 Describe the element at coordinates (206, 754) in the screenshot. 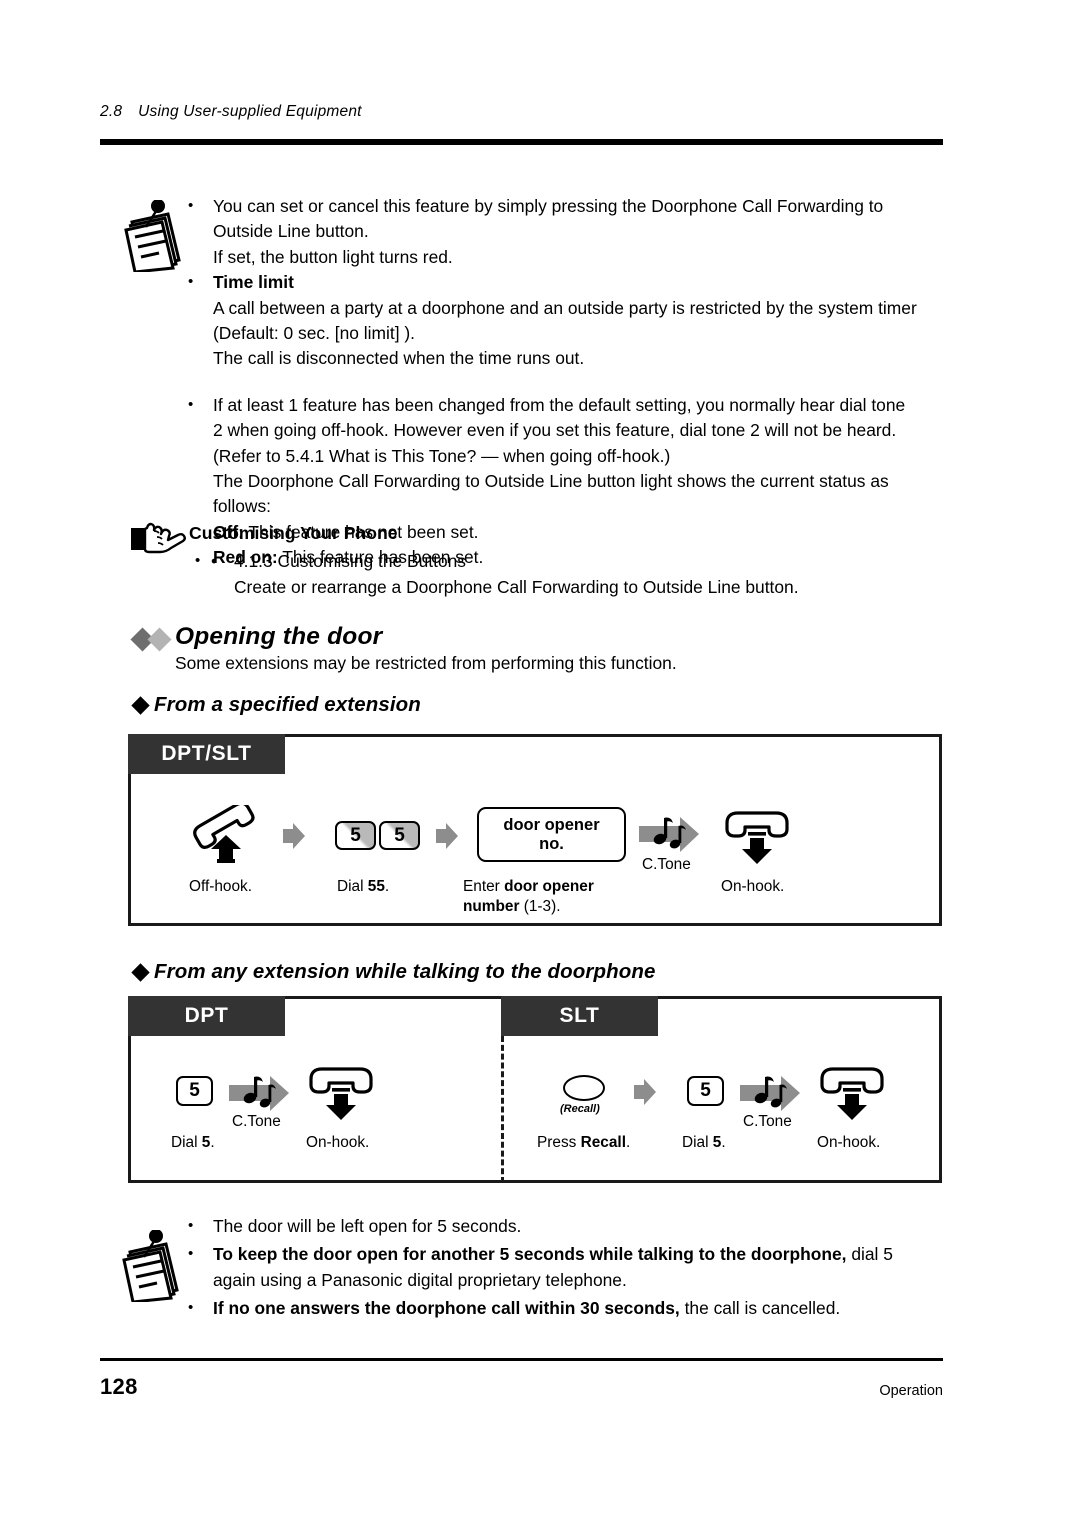

I see `diagram-tab-dpt-slt: DPT/SLT` at that location.